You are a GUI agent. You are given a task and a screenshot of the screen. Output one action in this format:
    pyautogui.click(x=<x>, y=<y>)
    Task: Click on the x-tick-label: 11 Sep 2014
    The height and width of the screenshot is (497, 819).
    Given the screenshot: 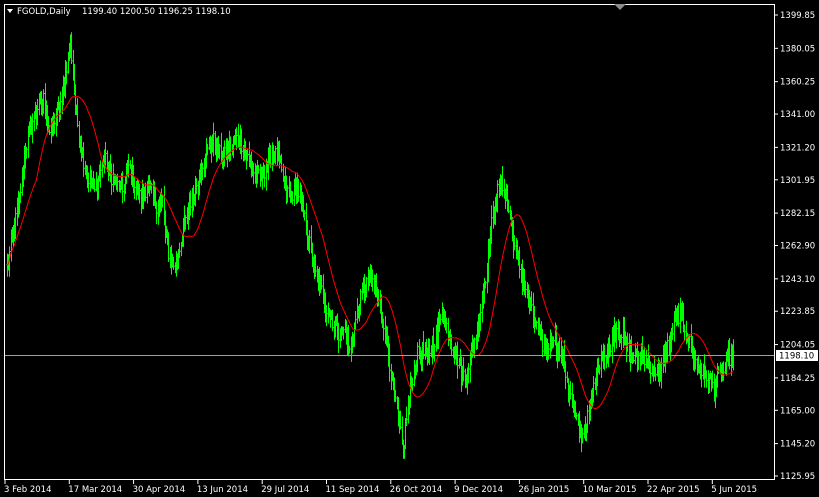 What is the action you would take?
    pyautogui.click(x=353, y=490)
    